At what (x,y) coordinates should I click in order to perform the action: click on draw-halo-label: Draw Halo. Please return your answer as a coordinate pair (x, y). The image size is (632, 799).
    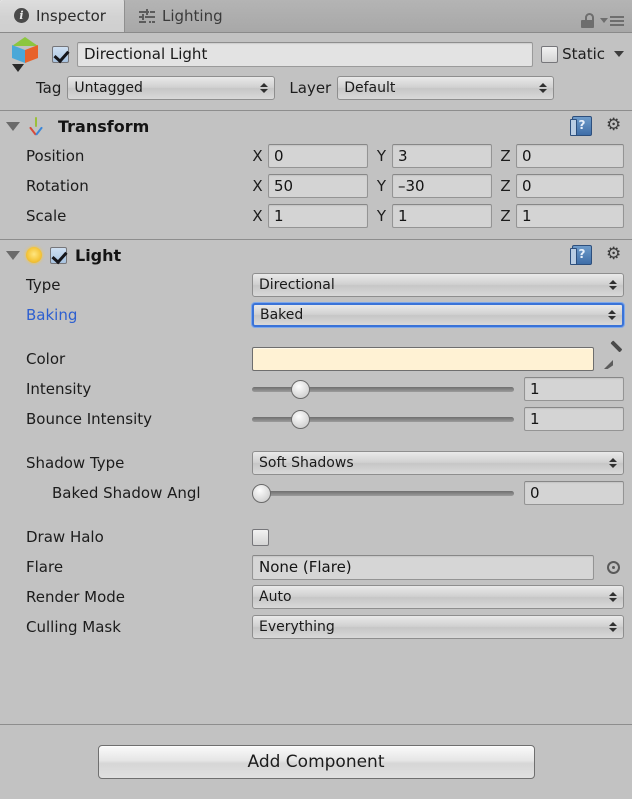
    Looking at the image, I should click on (65, 537).